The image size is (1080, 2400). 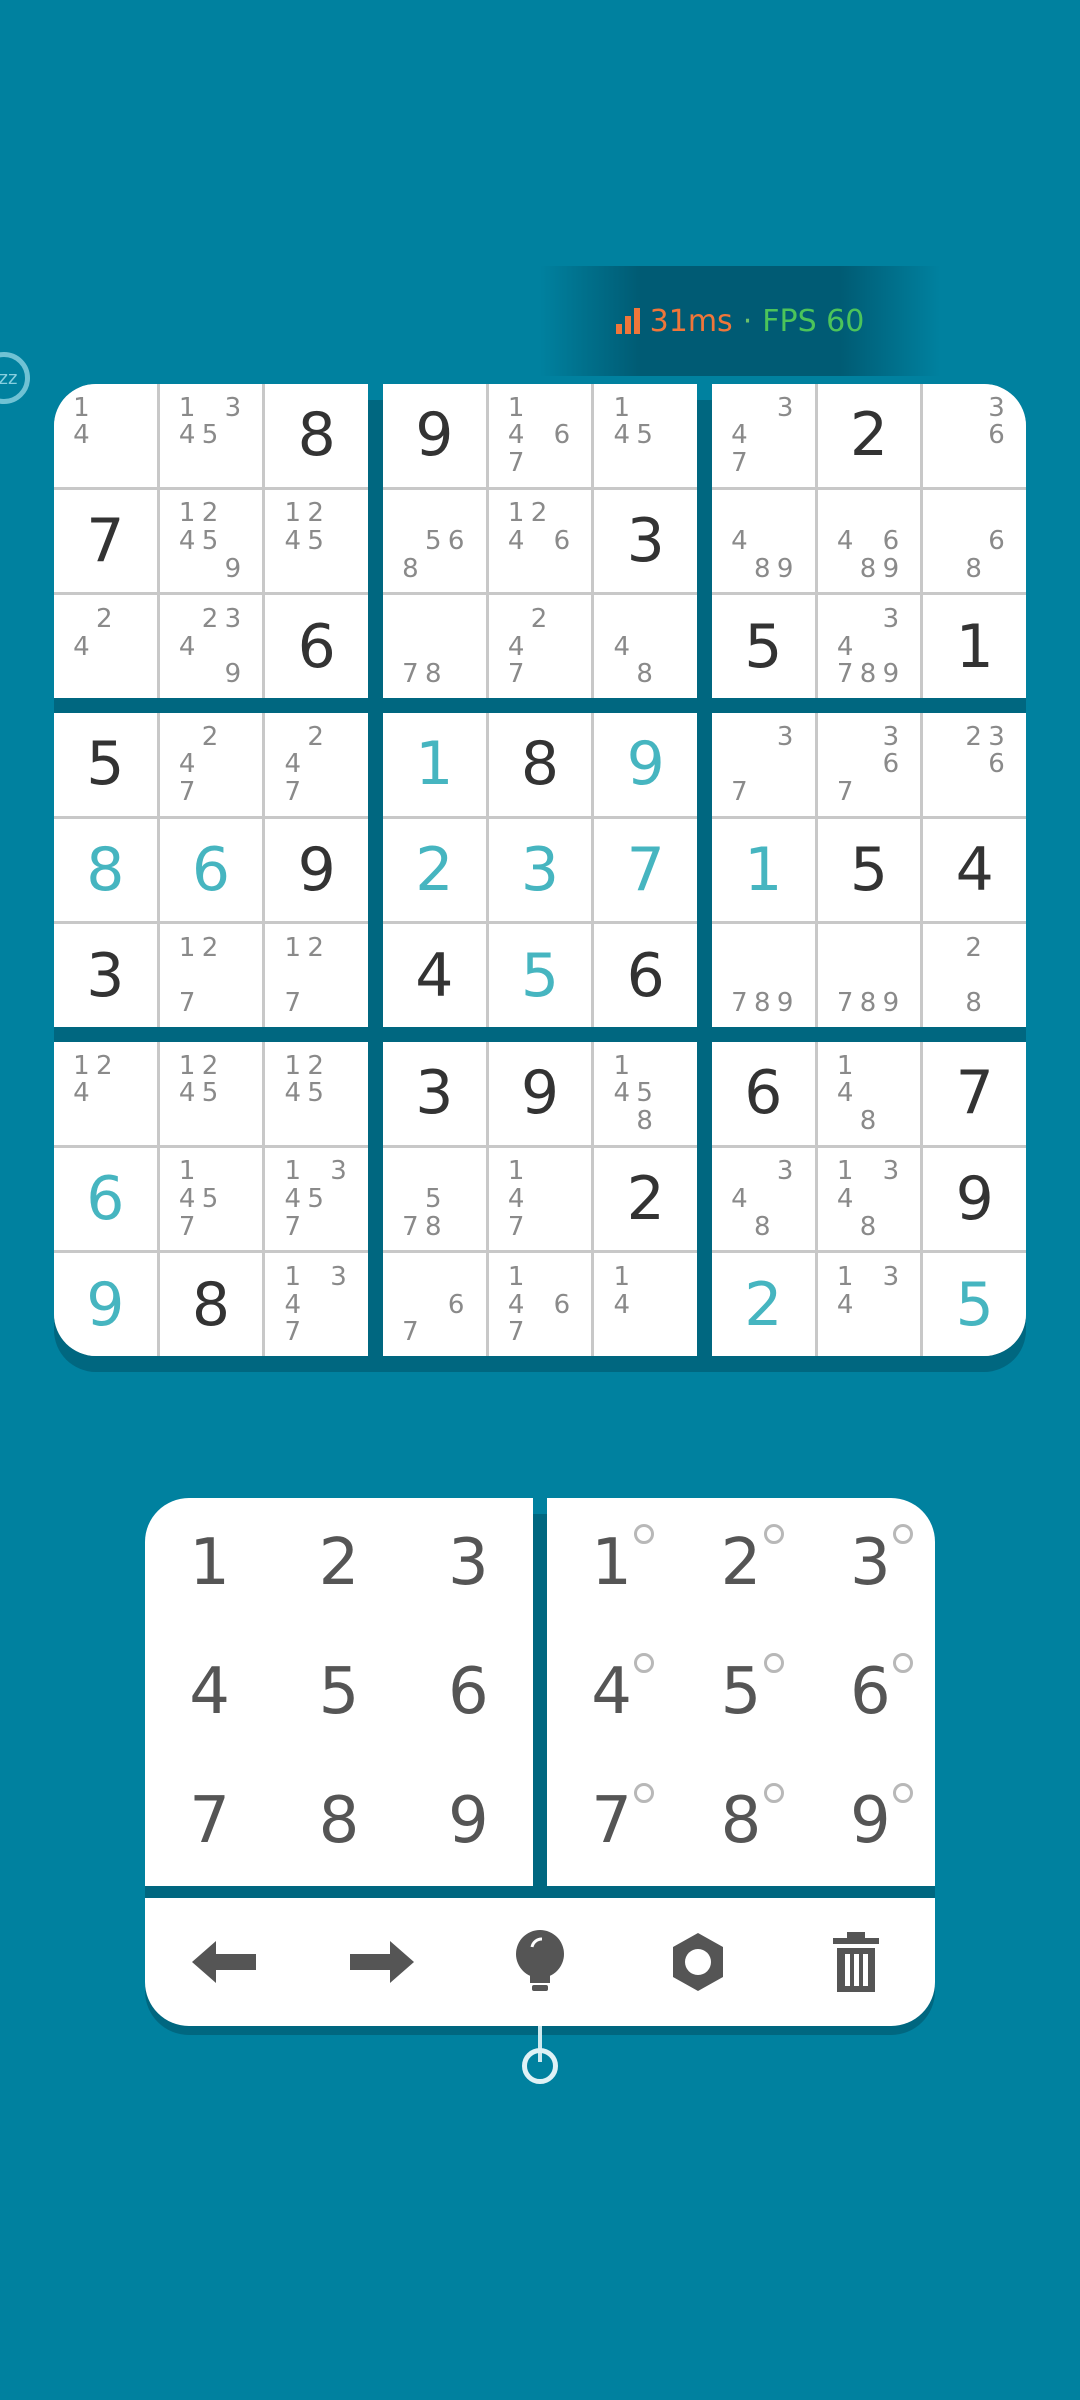 What do you see at coordinates (540, 1199) in the screenshot?
I see `board-cell: 147` at bounding box center [540, 1199].